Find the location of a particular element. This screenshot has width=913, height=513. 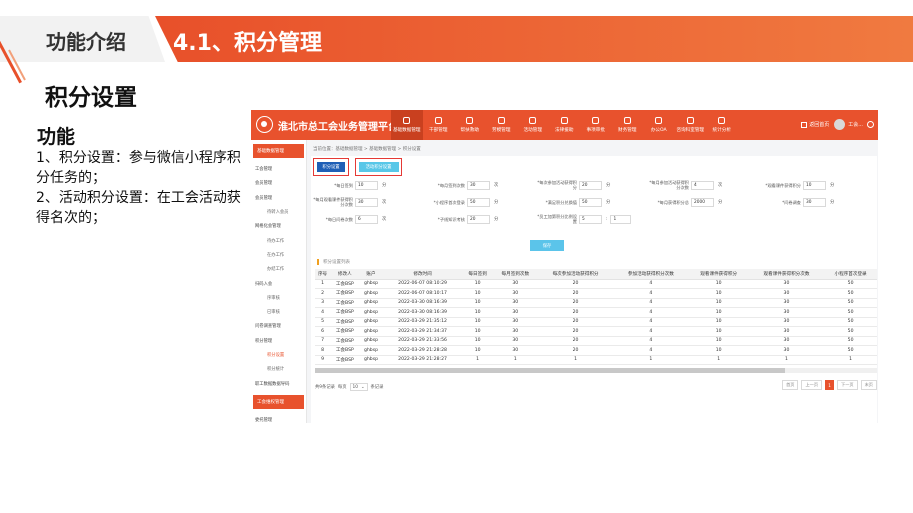

last-page-button: 末页 is located at coordinates (868, 385).